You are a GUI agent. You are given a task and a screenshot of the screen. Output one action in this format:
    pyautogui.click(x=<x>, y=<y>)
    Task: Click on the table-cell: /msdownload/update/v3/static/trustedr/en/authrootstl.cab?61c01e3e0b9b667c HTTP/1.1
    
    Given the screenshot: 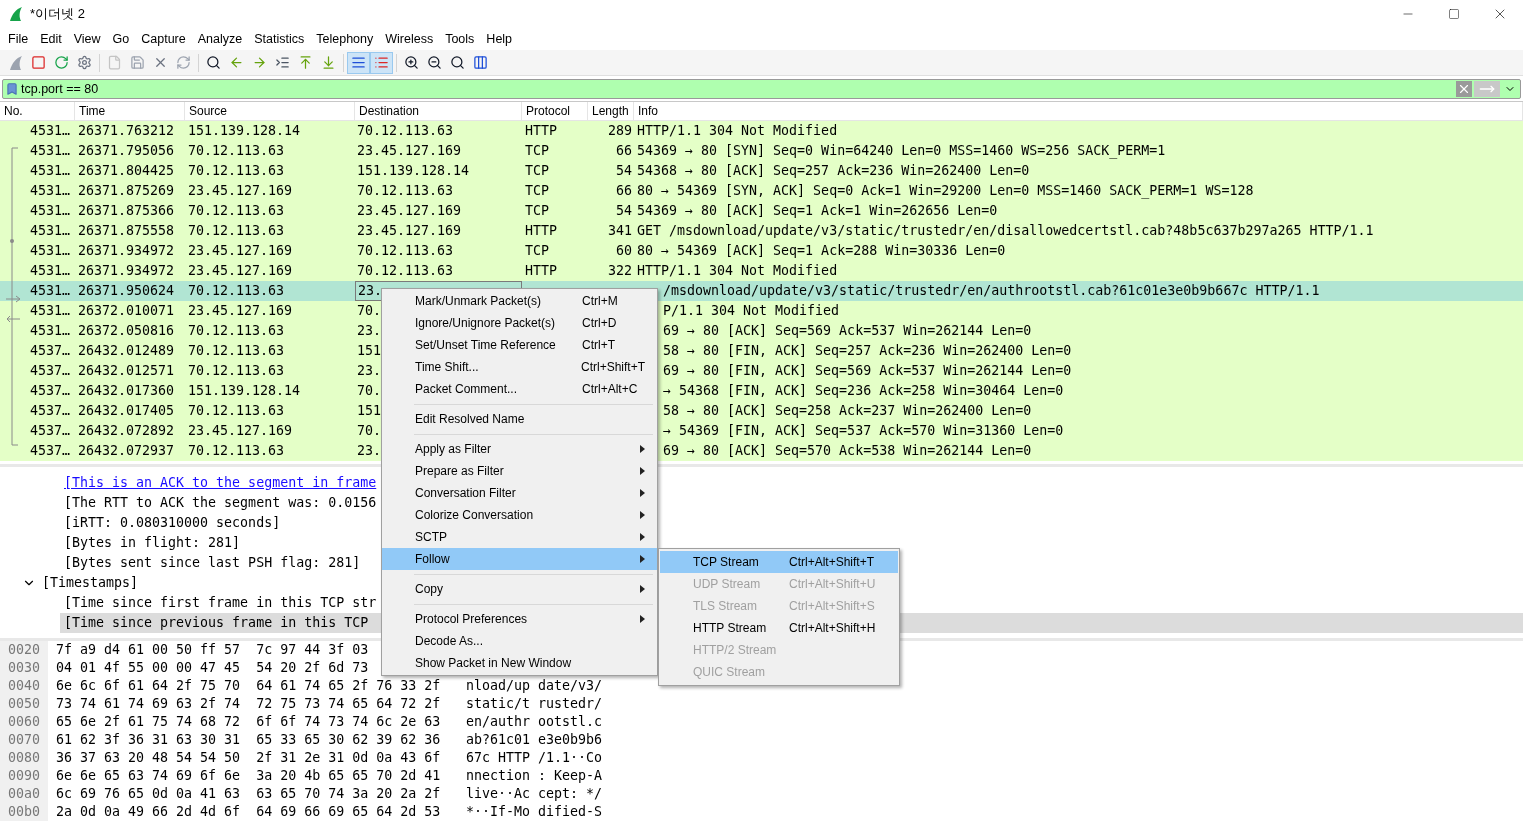 What is the action you would take?
    pyautogui.click(x=991, y=291)
    